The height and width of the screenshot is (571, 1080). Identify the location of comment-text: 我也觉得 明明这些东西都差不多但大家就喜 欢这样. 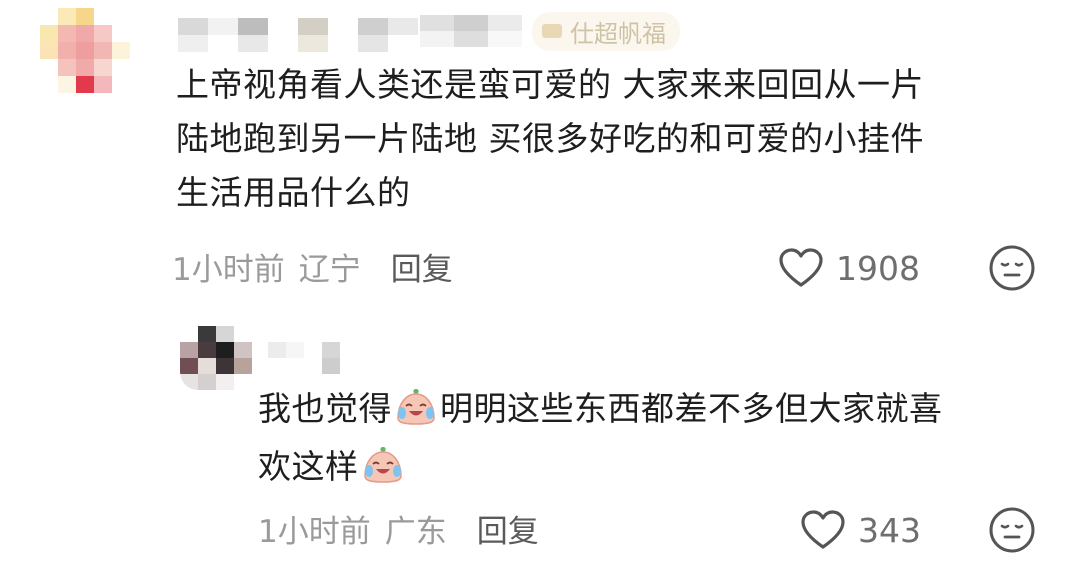
(600, 438).